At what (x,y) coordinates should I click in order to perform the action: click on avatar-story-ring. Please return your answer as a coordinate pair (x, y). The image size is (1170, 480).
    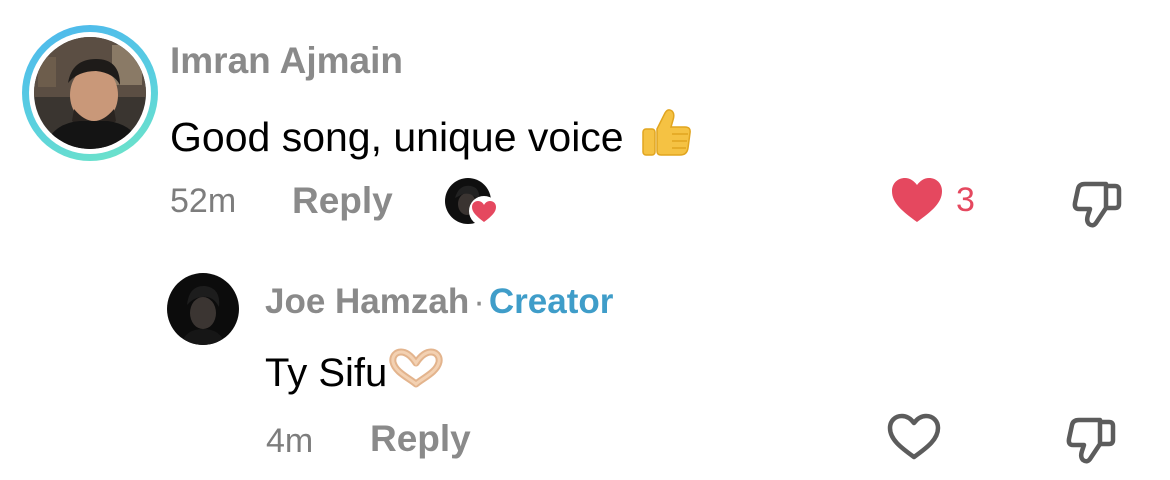
    Looking at the image, I should click on (90, 93).